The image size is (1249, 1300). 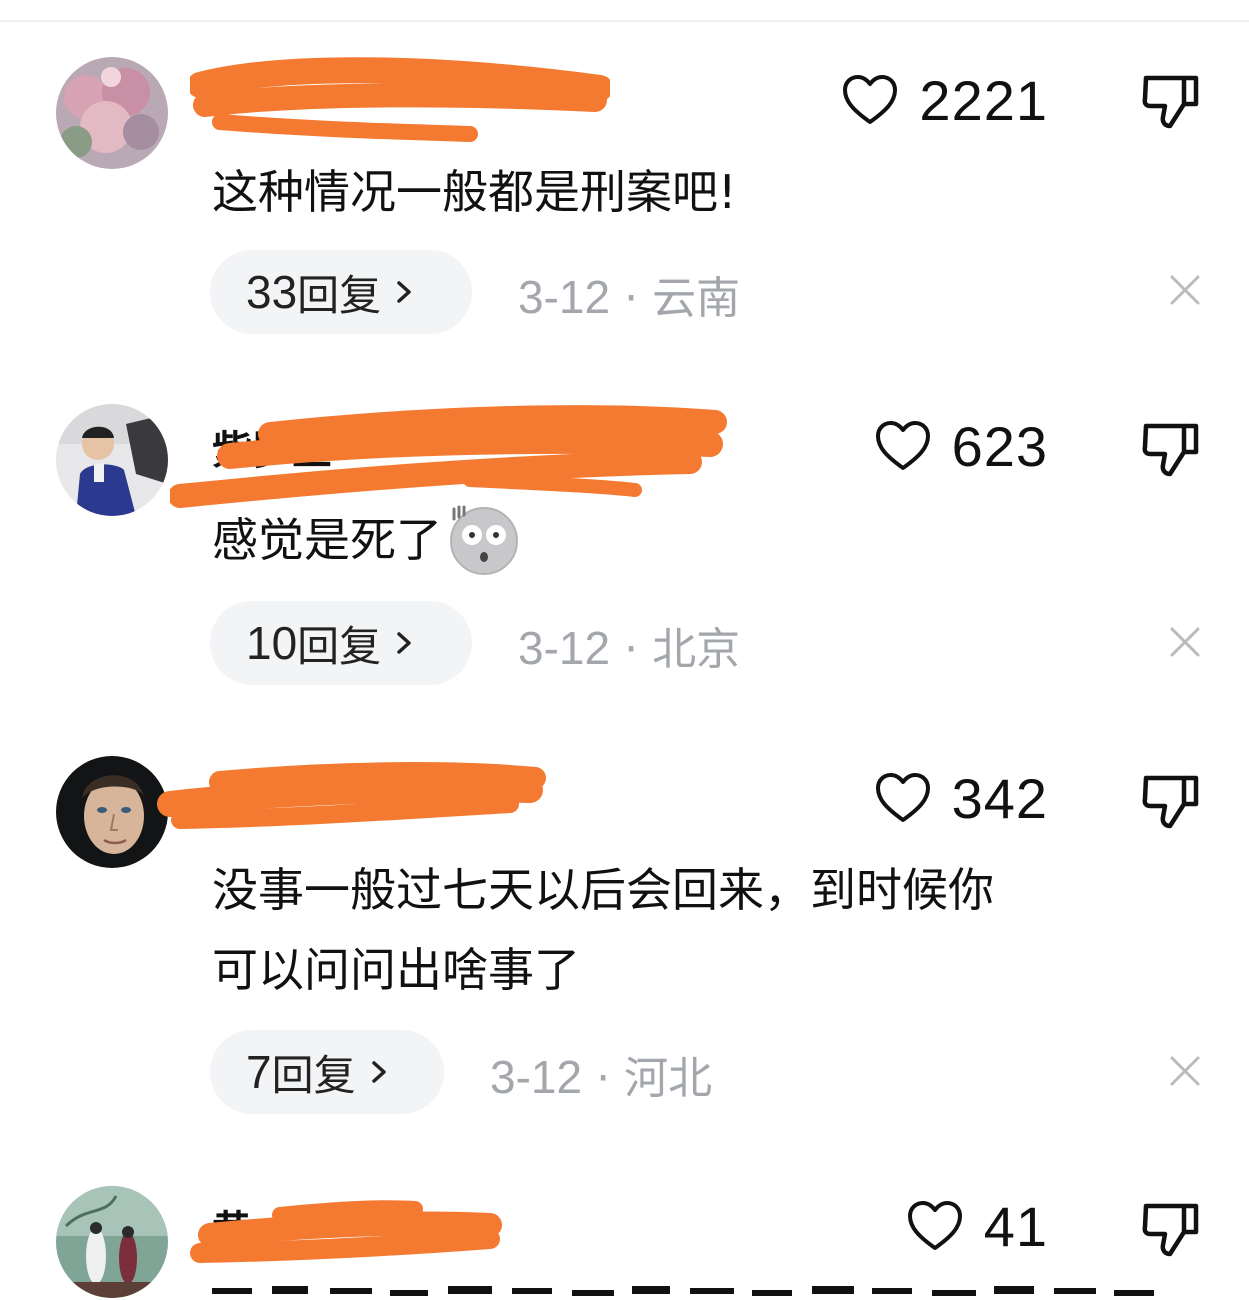 I want to click on comment-text: 感觉是死了, so click(x=702, y=540).